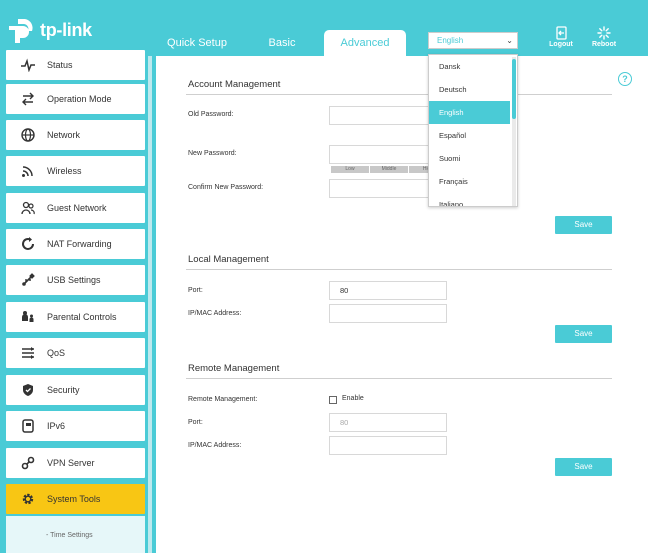  I want to click on sidebar-item-status: Status, so click(75, 65).